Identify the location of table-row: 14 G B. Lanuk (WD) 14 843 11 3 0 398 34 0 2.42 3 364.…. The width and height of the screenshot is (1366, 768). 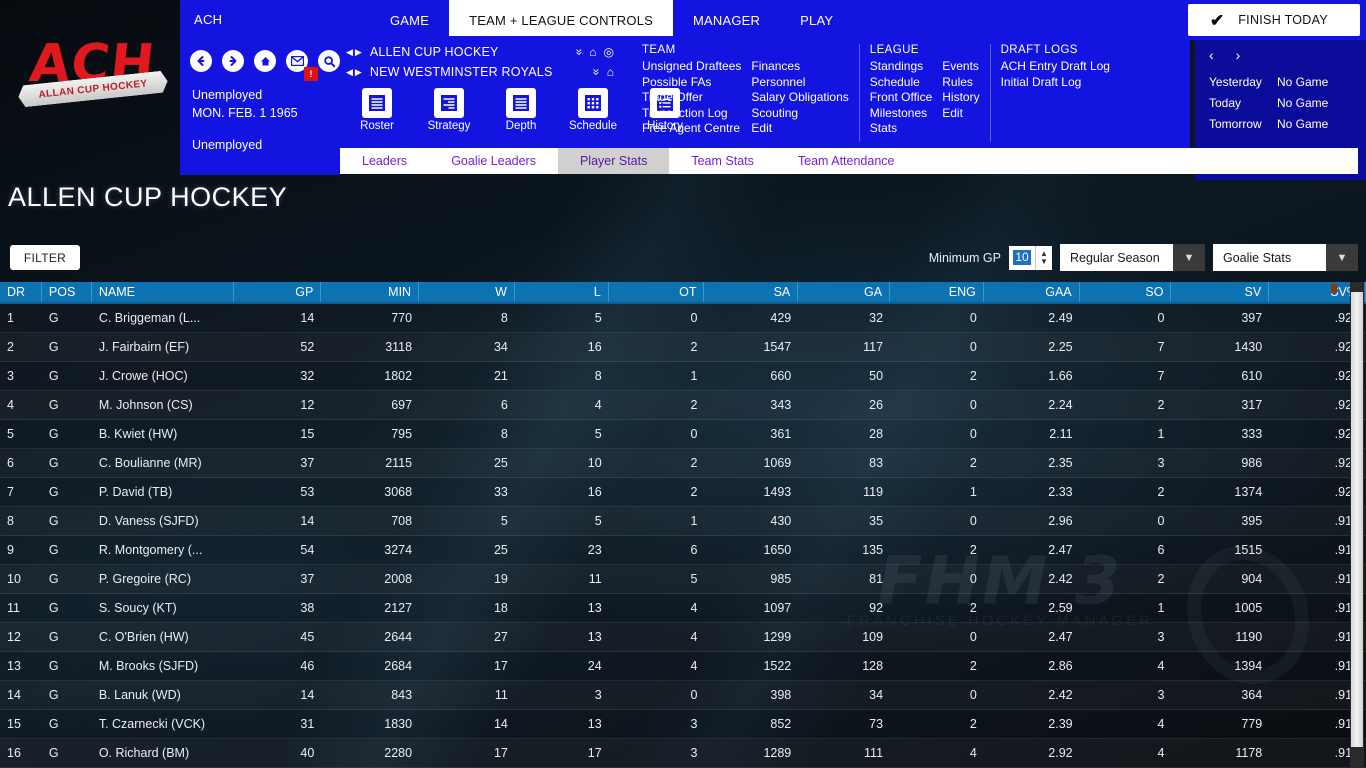
(683, 695).